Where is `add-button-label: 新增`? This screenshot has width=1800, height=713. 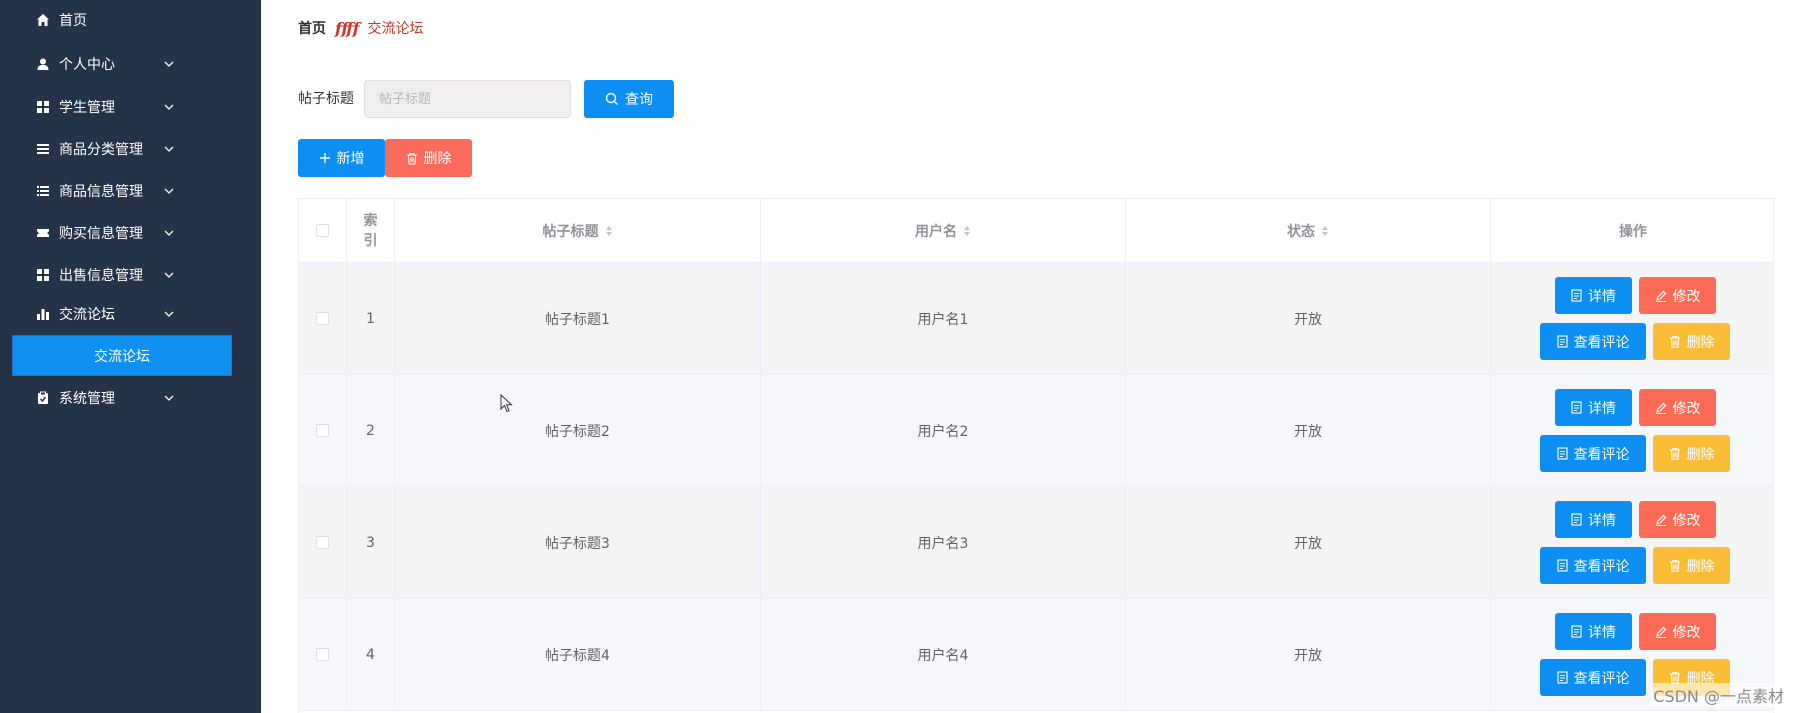
add-button-label: 新增 is located at coordinates (350, 159).